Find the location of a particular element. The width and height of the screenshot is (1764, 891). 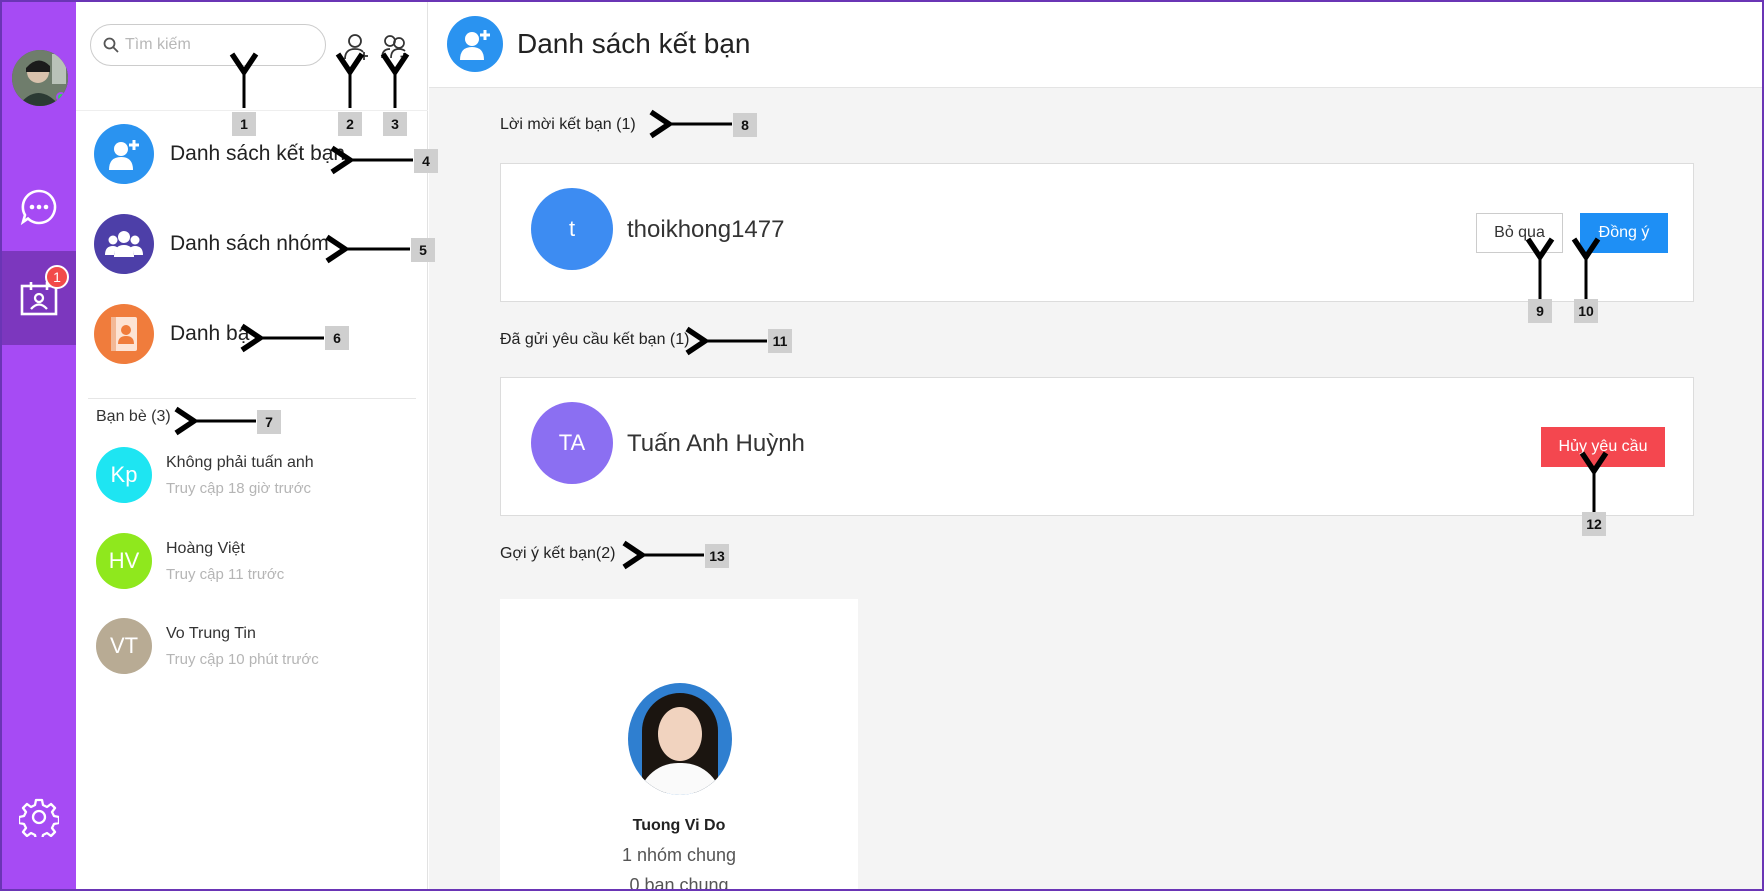

menu-item-label: Danh sách kết bạn is located at coordinates (258, 153).